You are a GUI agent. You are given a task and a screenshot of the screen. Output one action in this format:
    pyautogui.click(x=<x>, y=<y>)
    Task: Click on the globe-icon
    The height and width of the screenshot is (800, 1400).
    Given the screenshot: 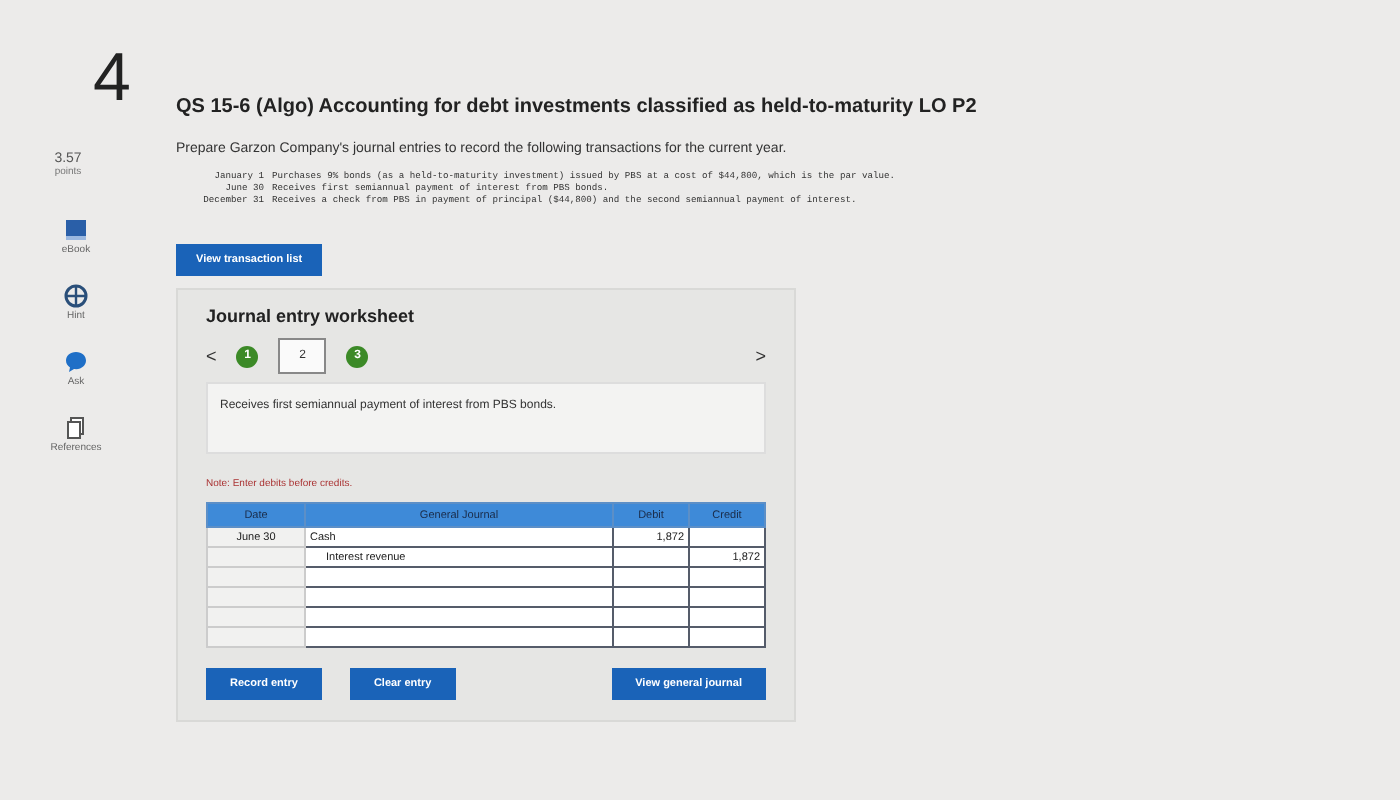 What is the action you would take?
    pyautogui.click(x=76, y=296)
    